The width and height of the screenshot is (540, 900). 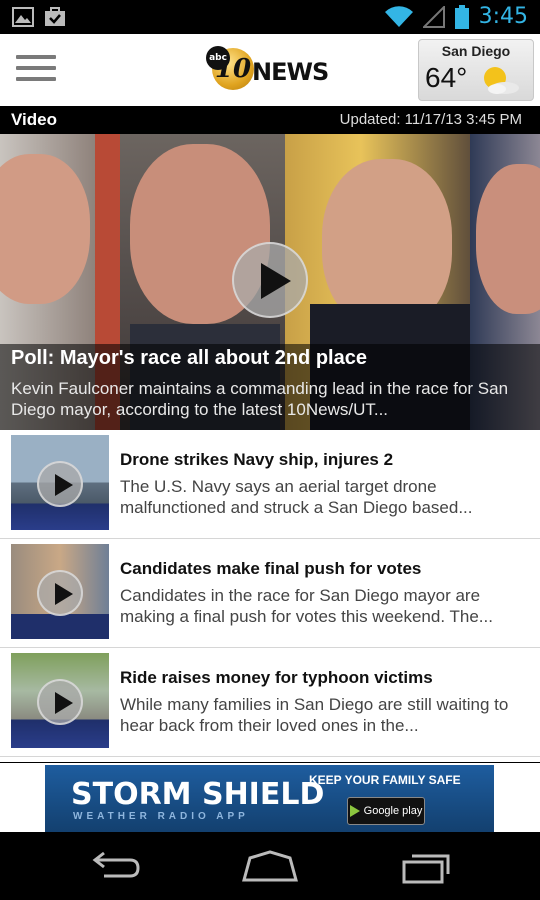 I want to click on weather-widget: San Diego 64°, so click(x=476, y=70).